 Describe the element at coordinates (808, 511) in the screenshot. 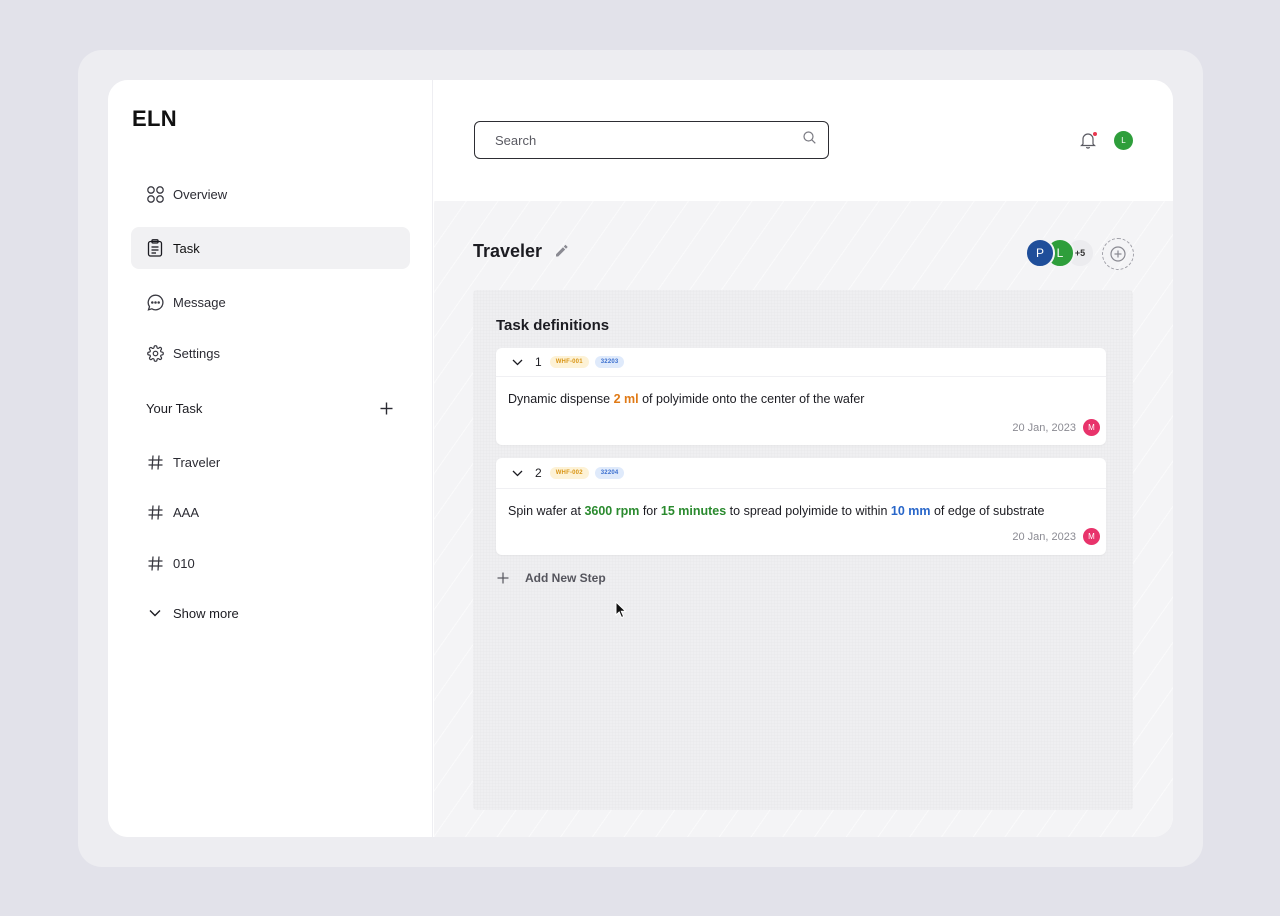

I see `text-segment: to spread polyimide to within` at that location.